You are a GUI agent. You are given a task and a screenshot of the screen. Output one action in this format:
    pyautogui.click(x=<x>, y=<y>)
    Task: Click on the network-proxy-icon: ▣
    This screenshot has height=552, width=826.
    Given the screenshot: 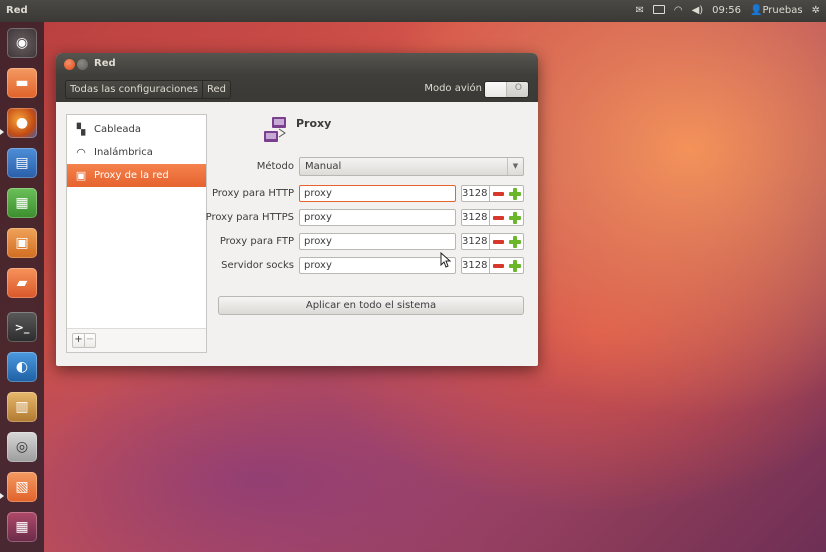 What is the action you would take?
    pyautogui.click(x=81, y=175)
    